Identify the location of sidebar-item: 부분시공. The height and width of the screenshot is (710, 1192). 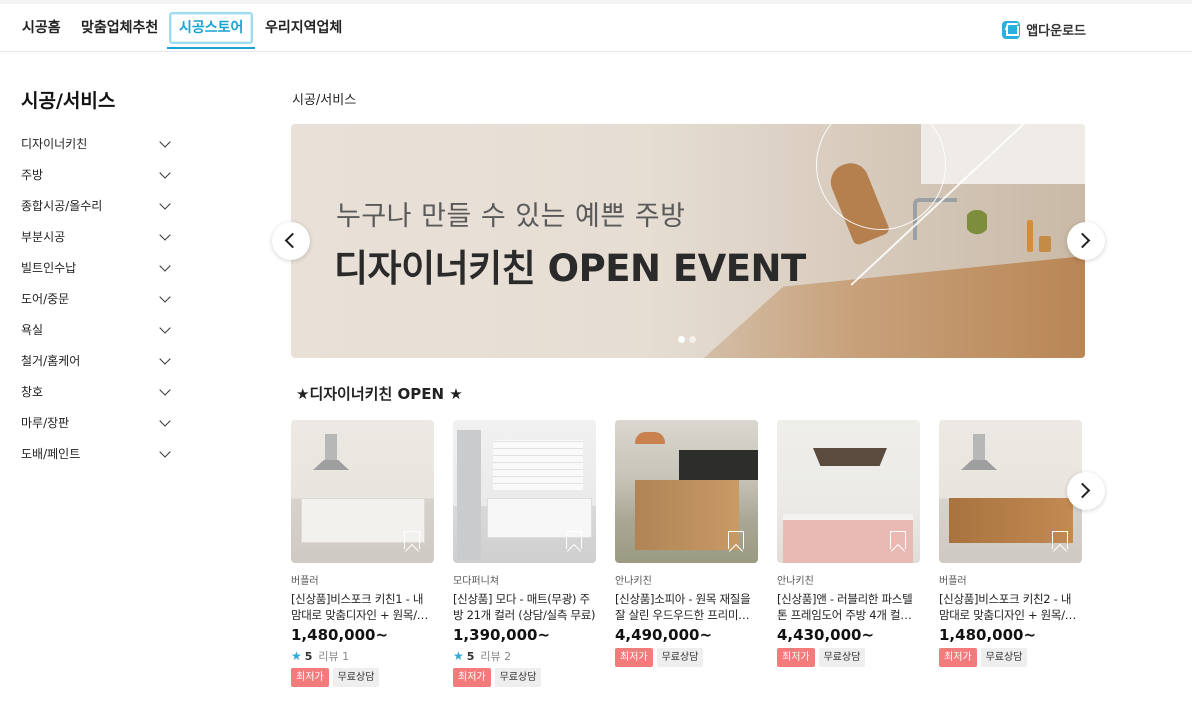
(97, 236).